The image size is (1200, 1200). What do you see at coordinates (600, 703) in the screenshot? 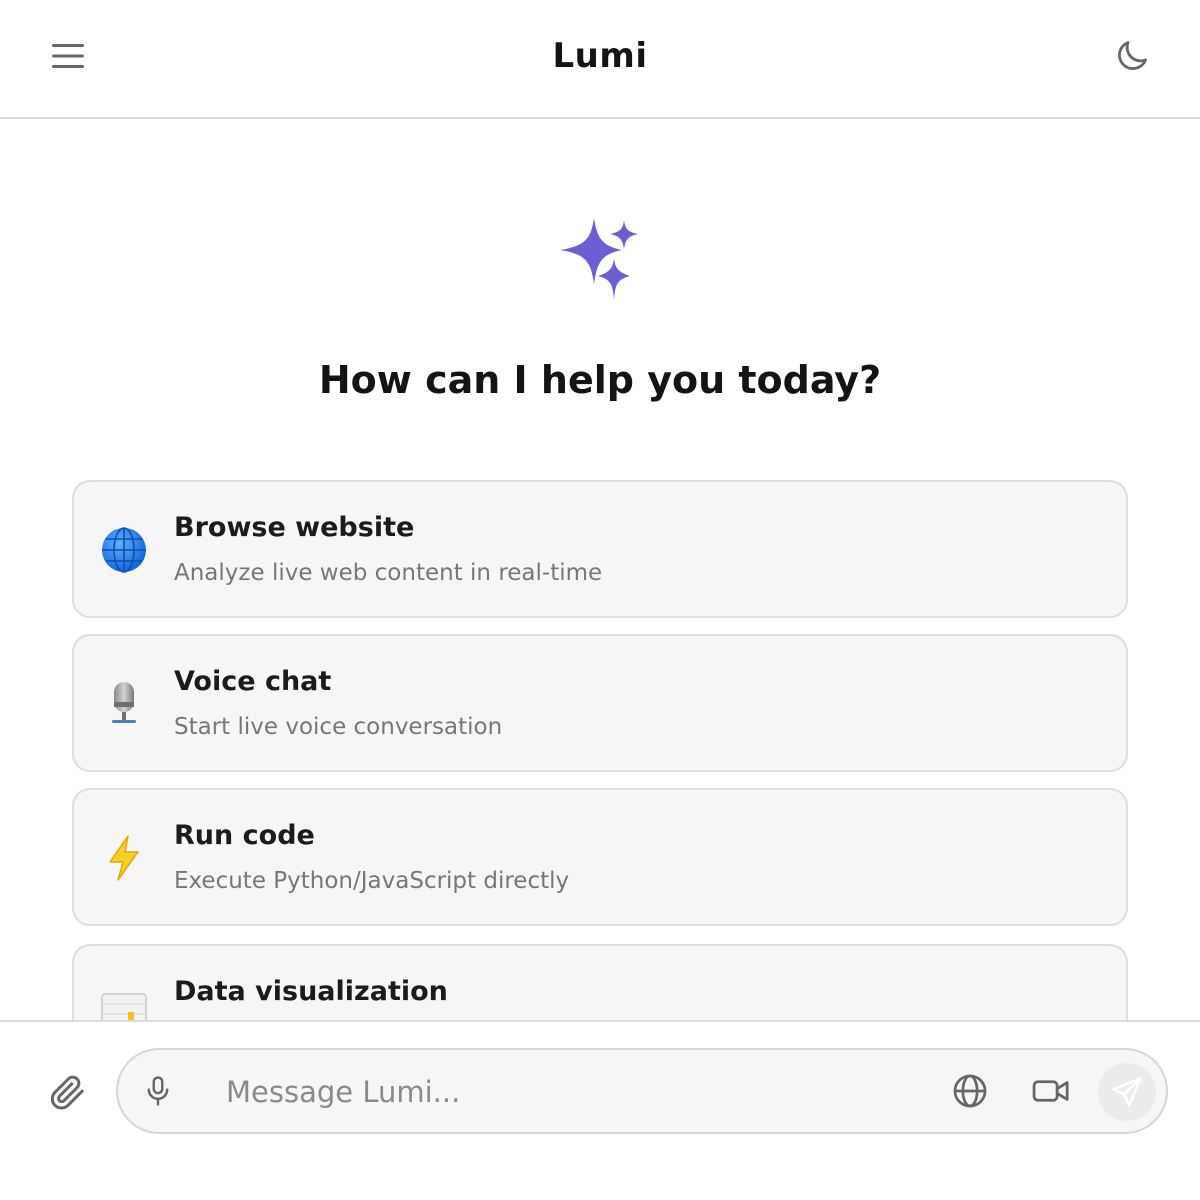
I see `suggestion-card-voice-chat: Voice chat Start live voice conversation` at bounding box center [600, 703].